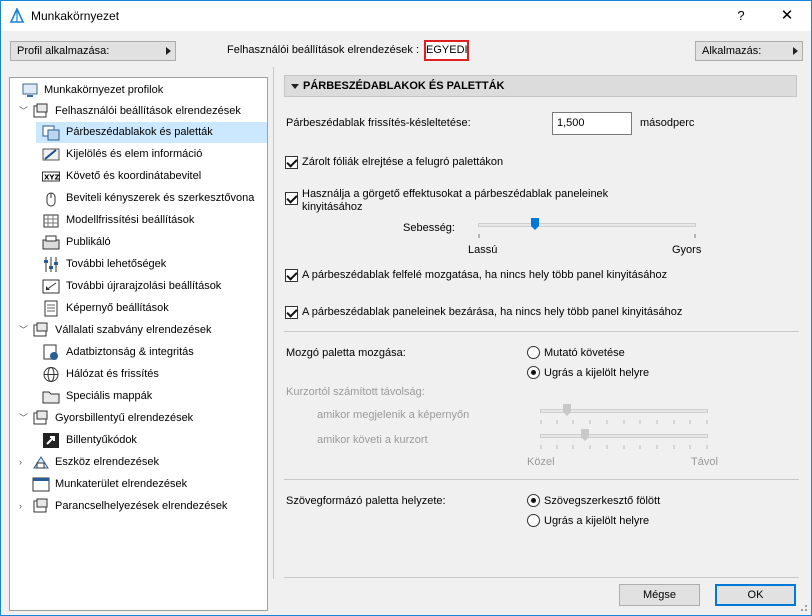 This screenshot has width=812, height=616. I want to click on tree-item-label: Hálózat és frissítés, so click(112, 374).